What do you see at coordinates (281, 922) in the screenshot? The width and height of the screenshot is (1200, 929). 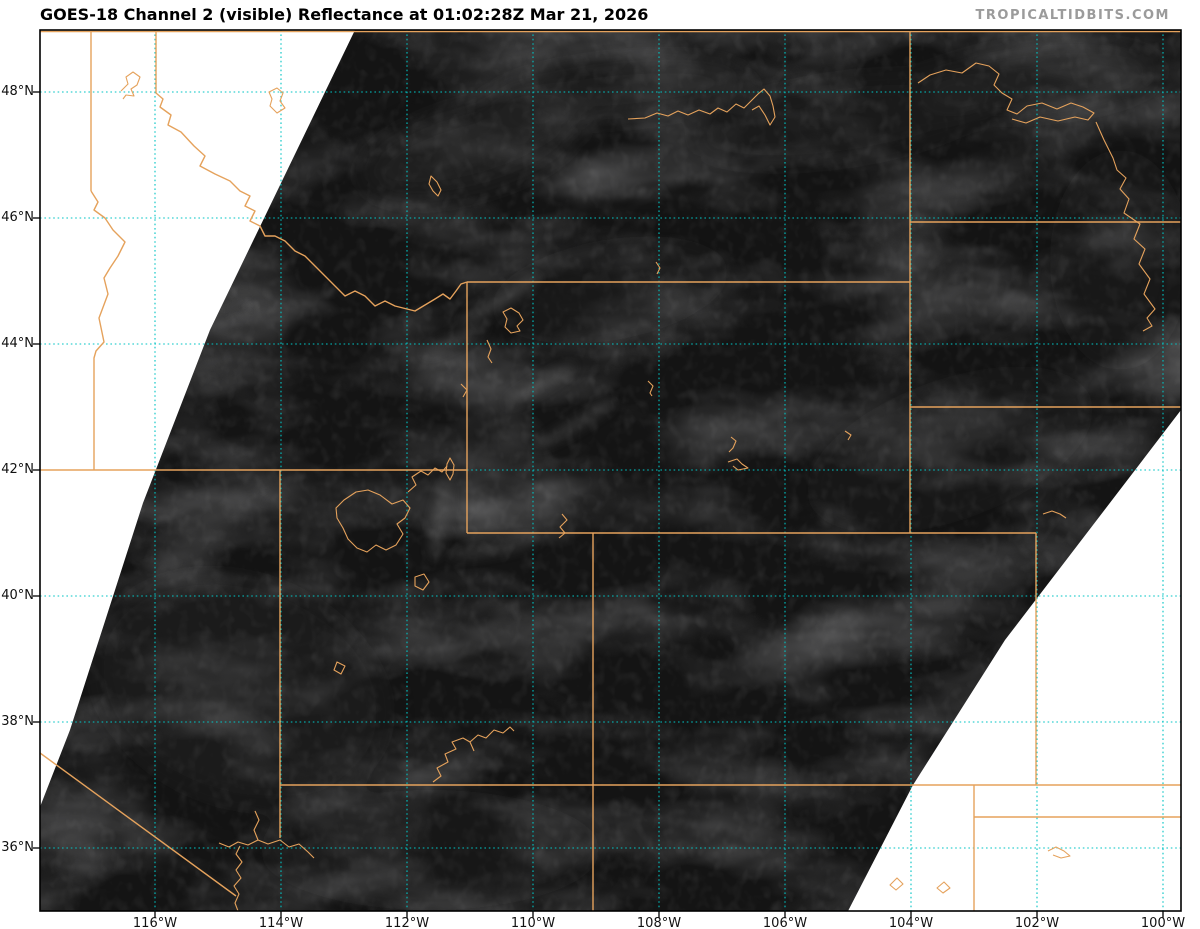 I see `lon-label-114w: 114°W` at bounding box center [281, 922].